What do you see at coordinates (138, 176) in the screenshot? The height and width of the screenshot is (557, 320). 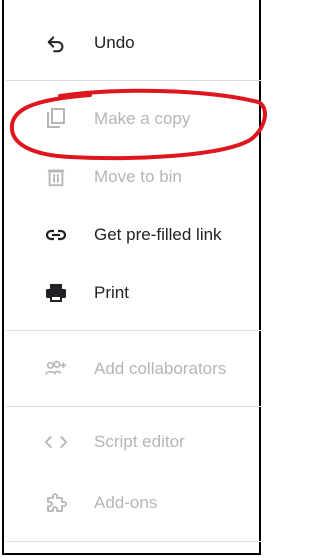 I see `menu-label-move-to-bin: Move to bin` at bounding box center [138, 176].